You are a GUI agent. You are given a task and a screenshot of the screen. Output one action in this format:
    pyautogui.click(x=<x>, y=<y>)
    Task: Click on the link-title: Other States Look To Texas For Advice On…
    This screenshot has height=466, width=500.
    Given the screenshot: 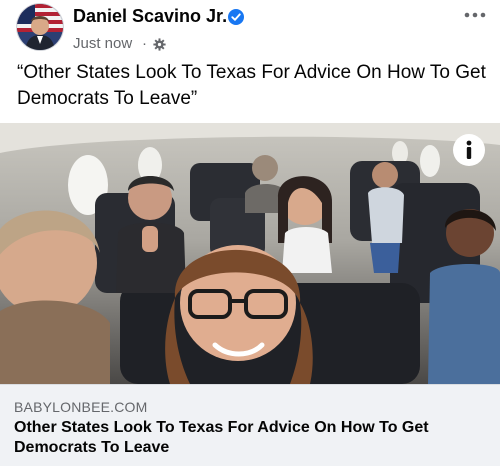 What is the action you would take?
    pyautogui.click(x=249, y=438)
    